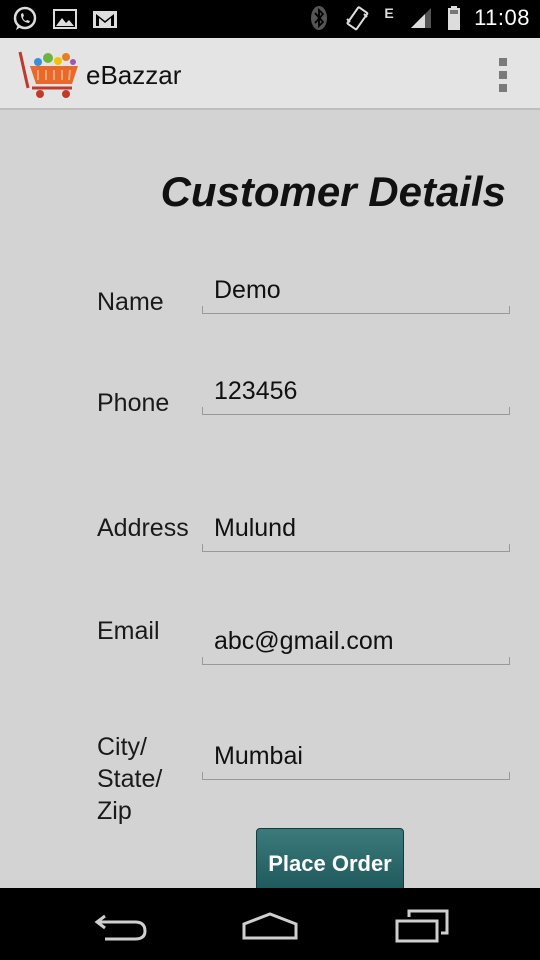  What do you see at coordinates (454, 18) in the screenshot?
I see `battery-icon` at bounding box center [454, 18].